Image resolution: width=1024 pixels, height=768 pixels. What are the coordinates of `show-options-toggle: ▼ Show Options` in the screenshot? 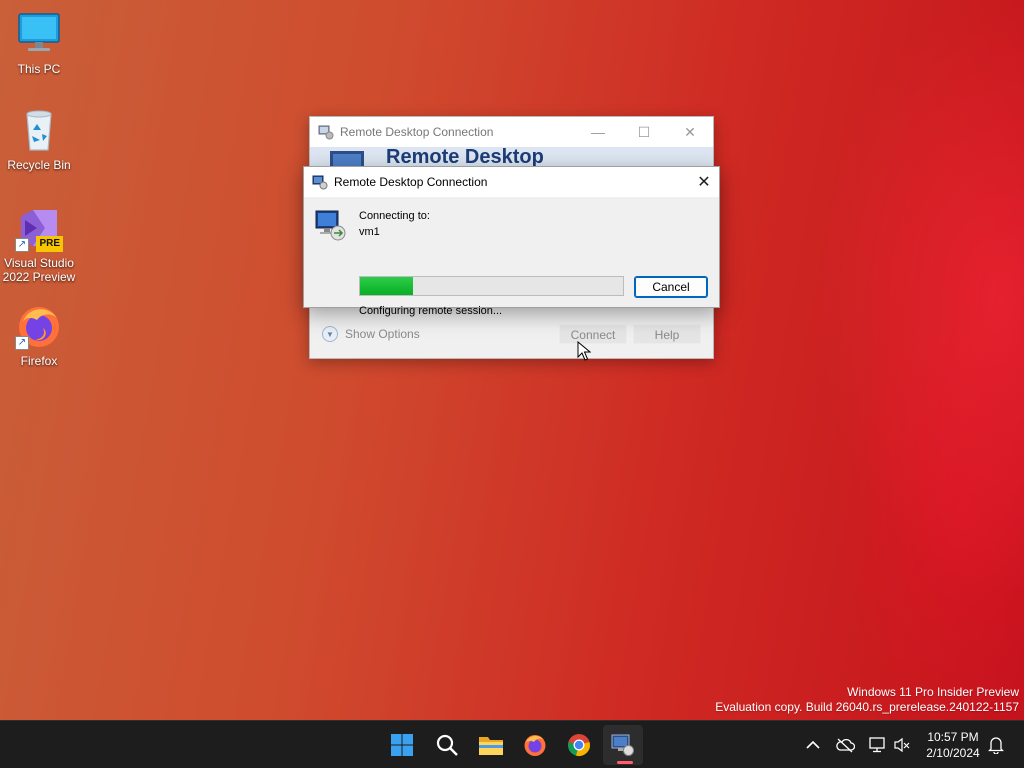 It's located at (437, 334).